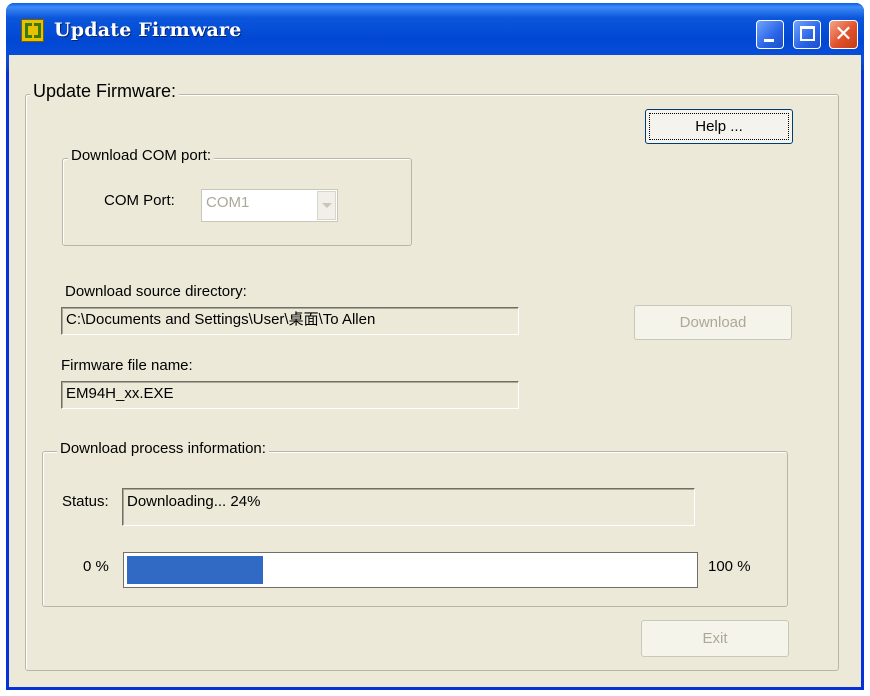  I want to click on status-field: Downloading... 24%, so click(408, 507).